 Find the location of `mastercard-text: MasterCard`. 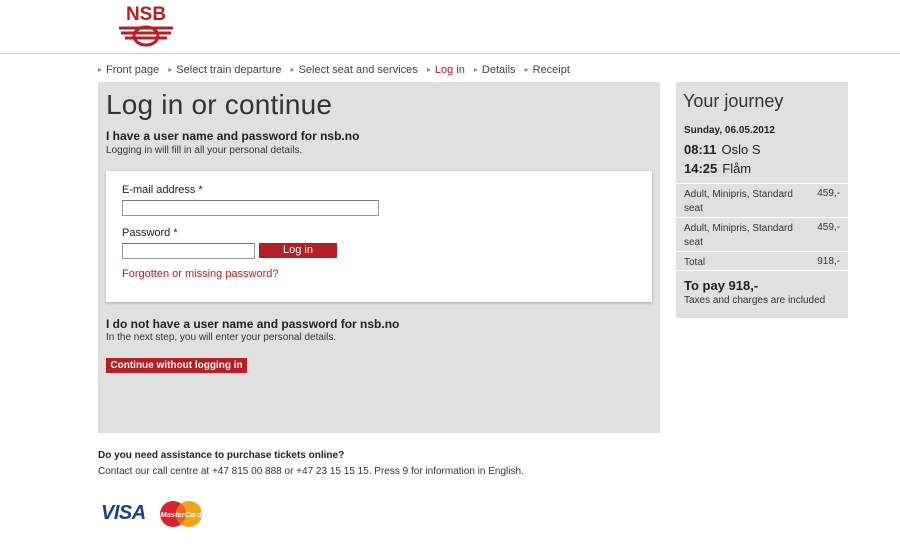

mastercard-text: MasterCard is located at coordinates (181, 514).